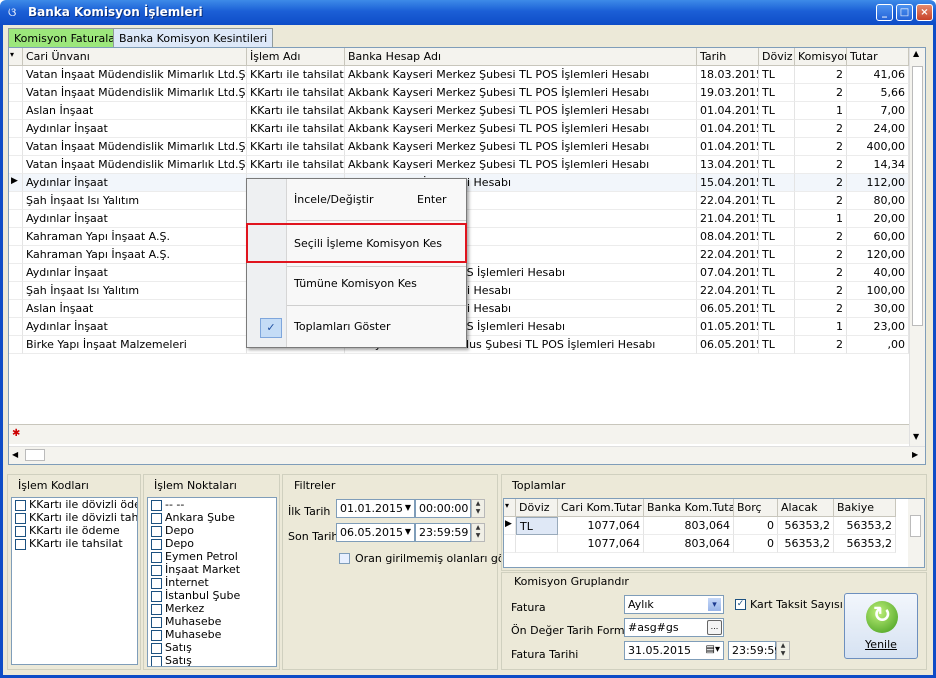 This screenshot has height=678, width=936. Describe the element at coordinates (356, 200) in the screenshot. I see `menu-item-incele-degistir: İncele/Değiştir Enter` at that location.